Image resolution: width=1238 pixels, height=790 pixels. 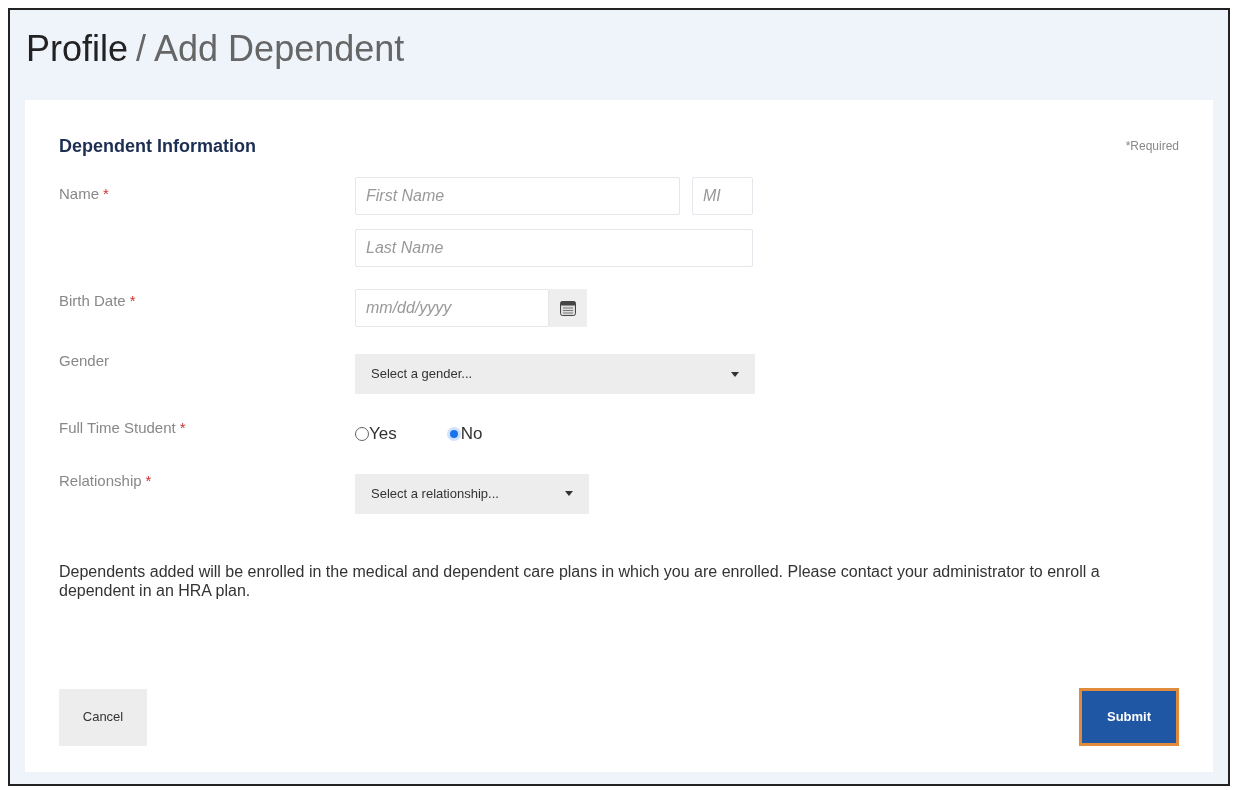 What do you see at coordinates (464, 434) in the screenshot?
I see `radio-option: No` at bounding box center [464, 434].